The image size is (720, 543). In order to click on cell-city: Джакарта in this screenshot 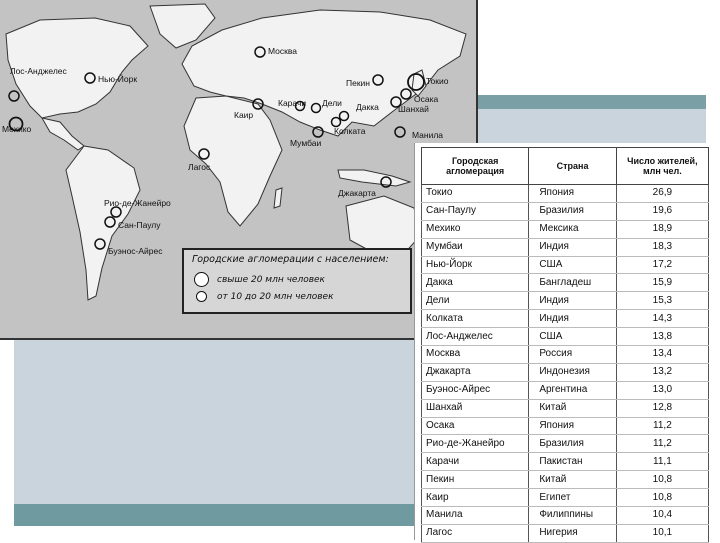, I will do `click(475, 372)`.